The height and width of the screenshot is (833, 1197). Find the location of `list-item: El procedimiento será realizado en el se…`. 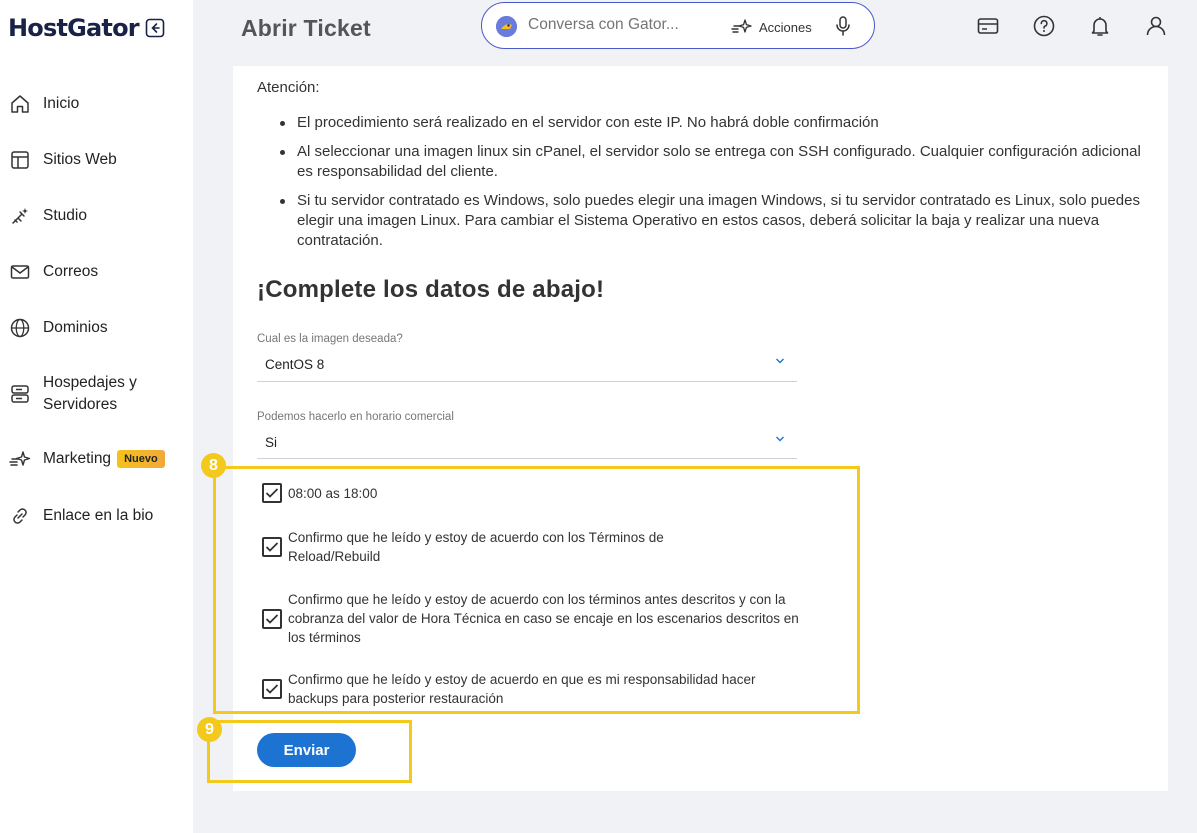

list-item: El procedimiento será realizado en el se… is located at coordinates (712, 123).